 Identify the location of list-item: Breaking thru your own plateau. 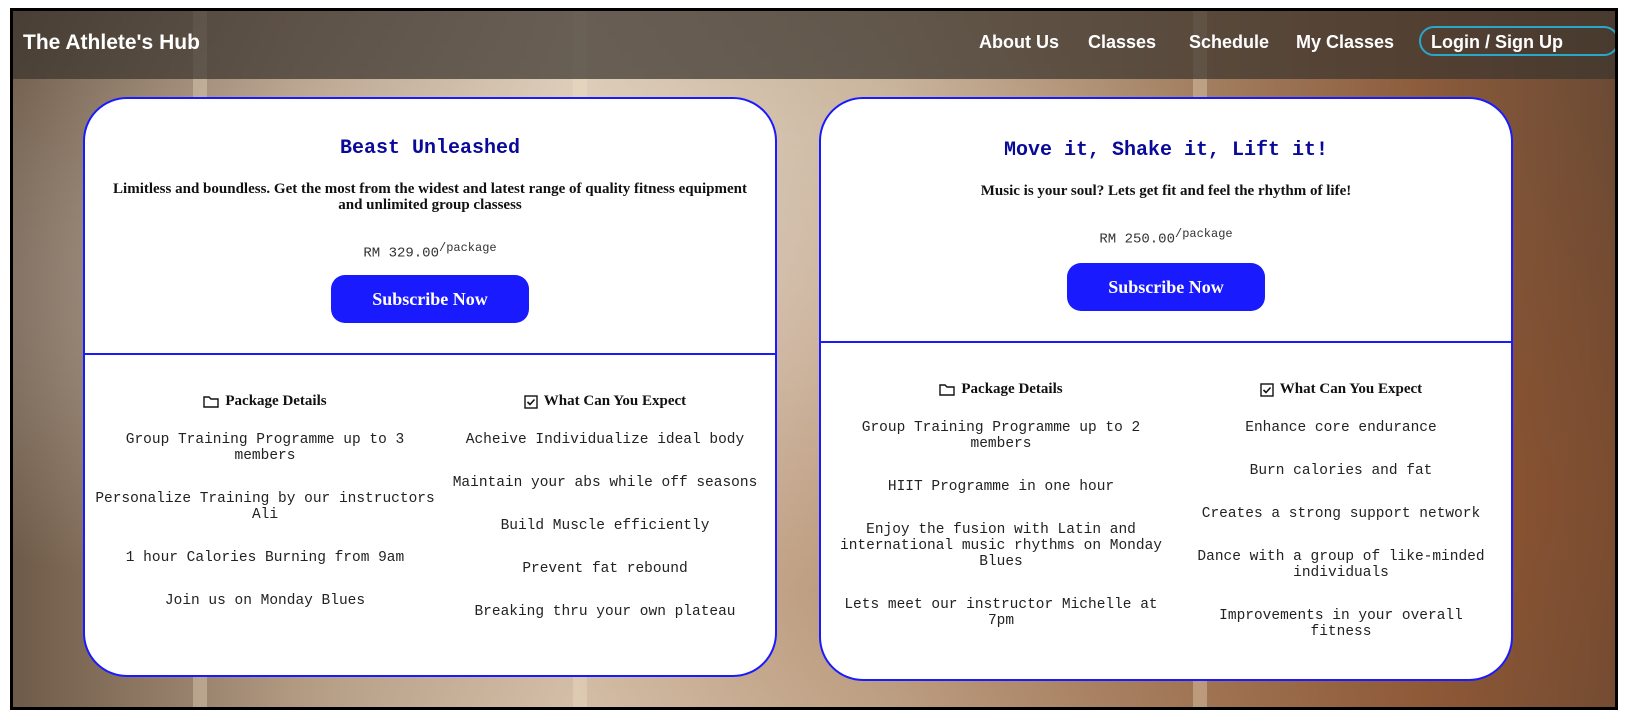
(605, 612).